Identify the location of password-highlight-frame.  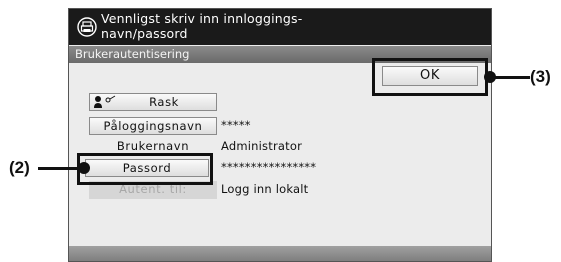
(145, 169).